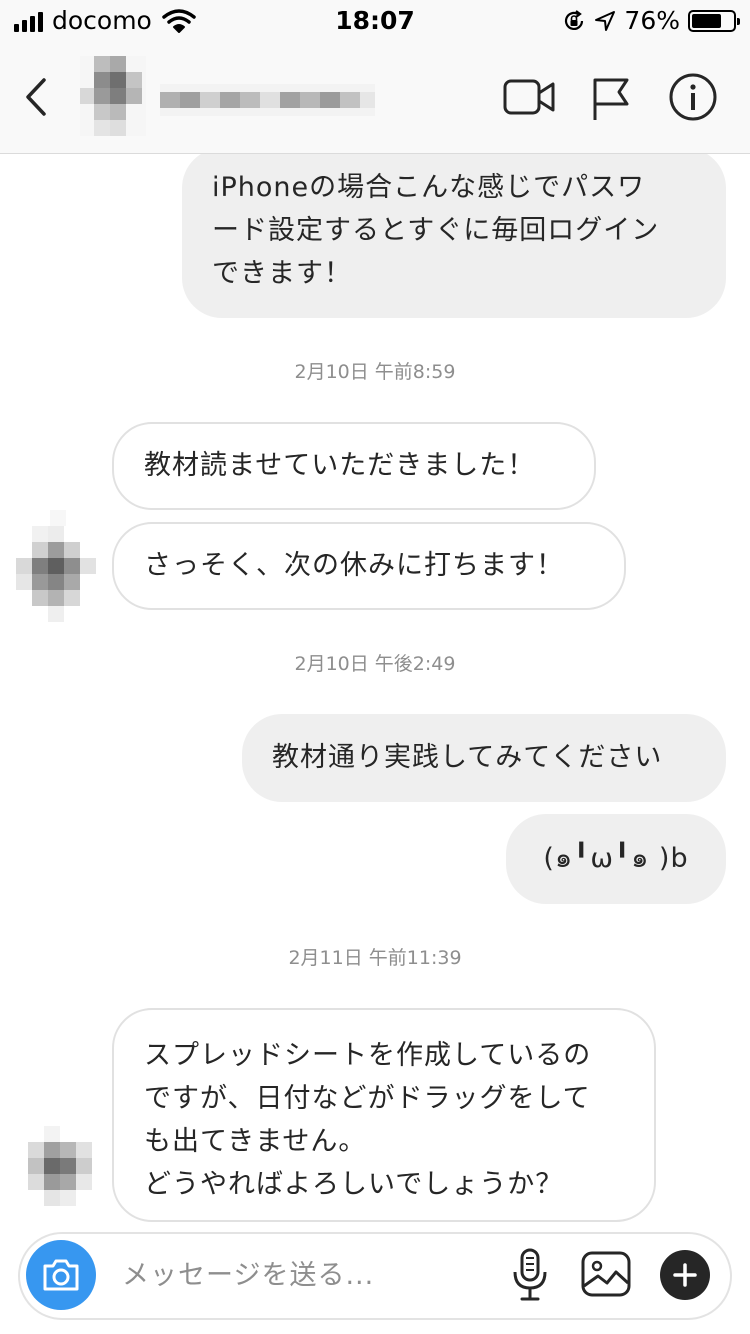 Image resolution: width=750 pixels, height=1334 pixels. What do you see at coordinates (375, 958) in the screenshot?
I see `timestamp: 2月11日 午前11:39` at bounding box center [375, 958].